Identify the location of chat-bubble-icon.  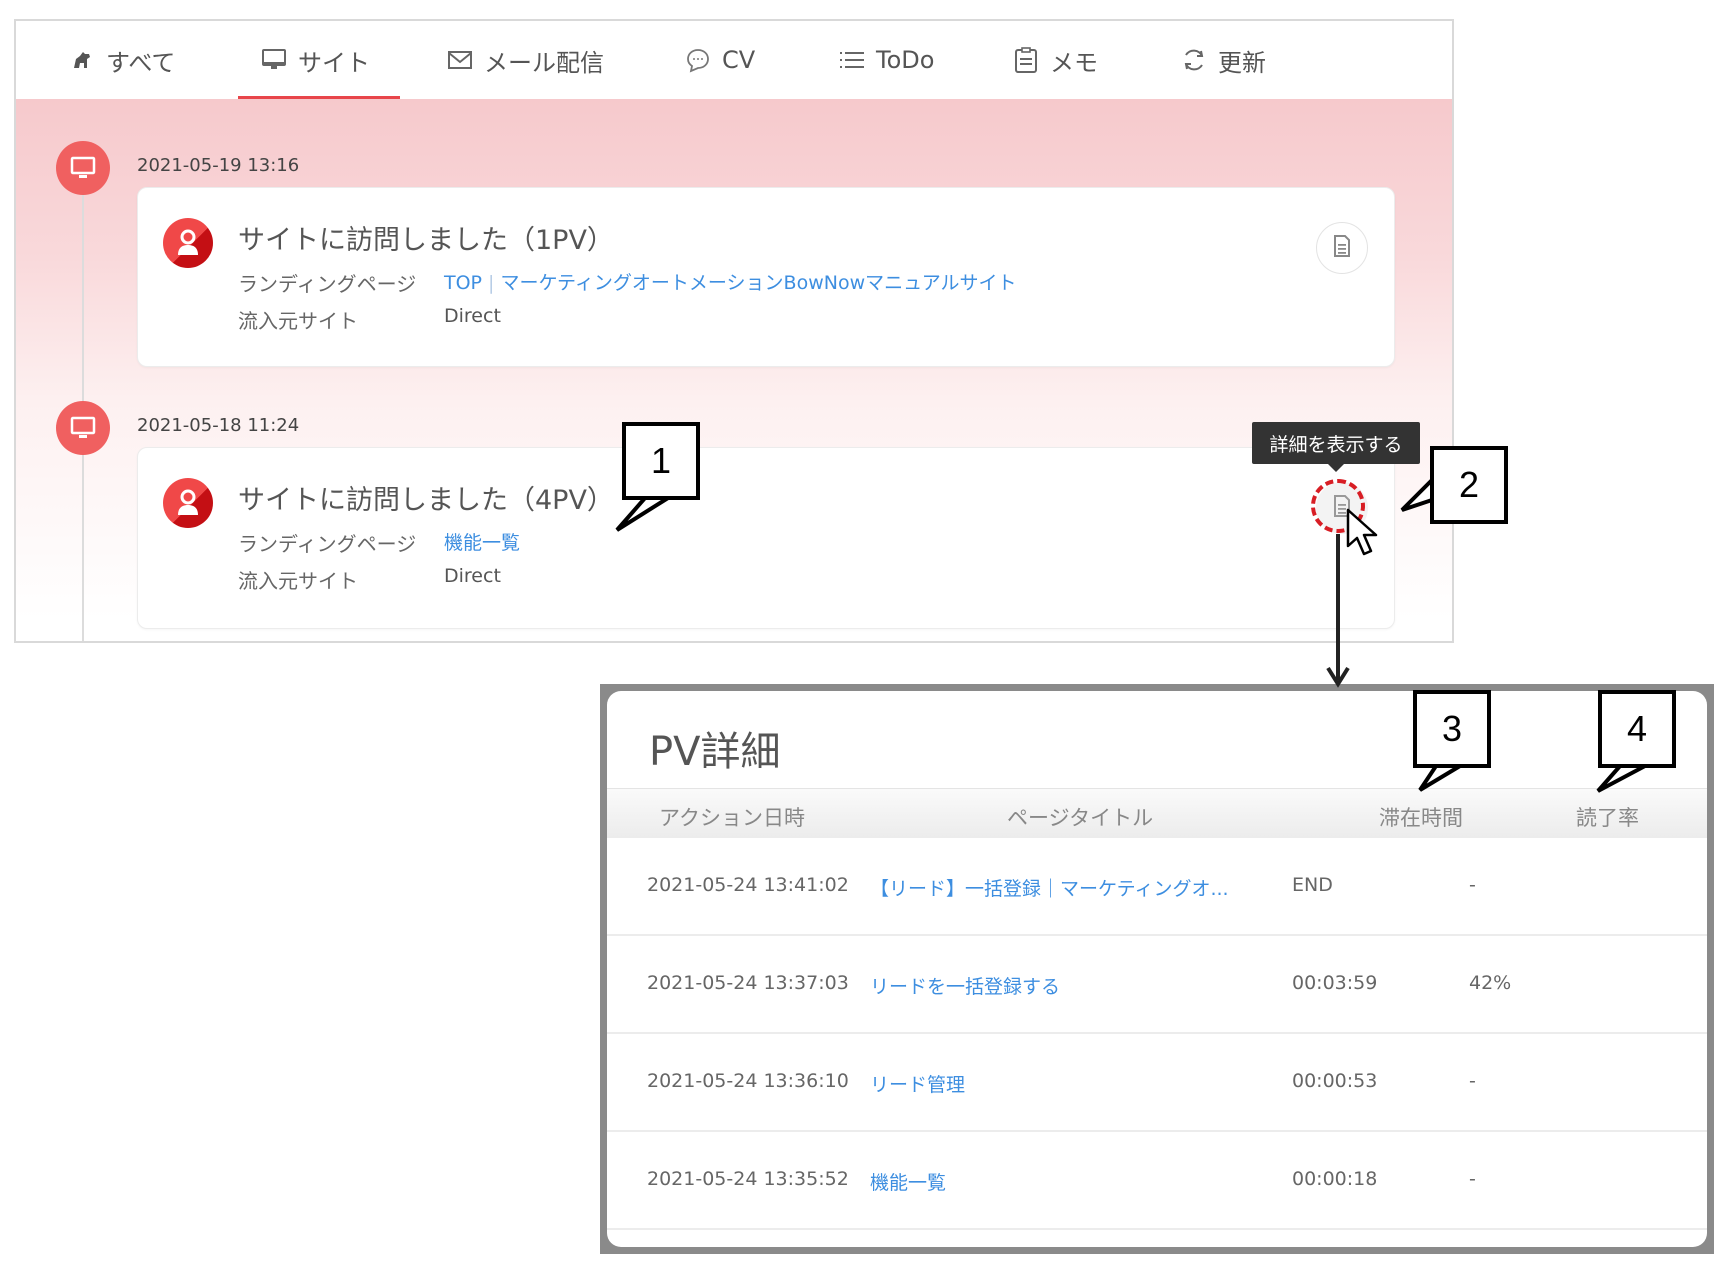
(698, 60).